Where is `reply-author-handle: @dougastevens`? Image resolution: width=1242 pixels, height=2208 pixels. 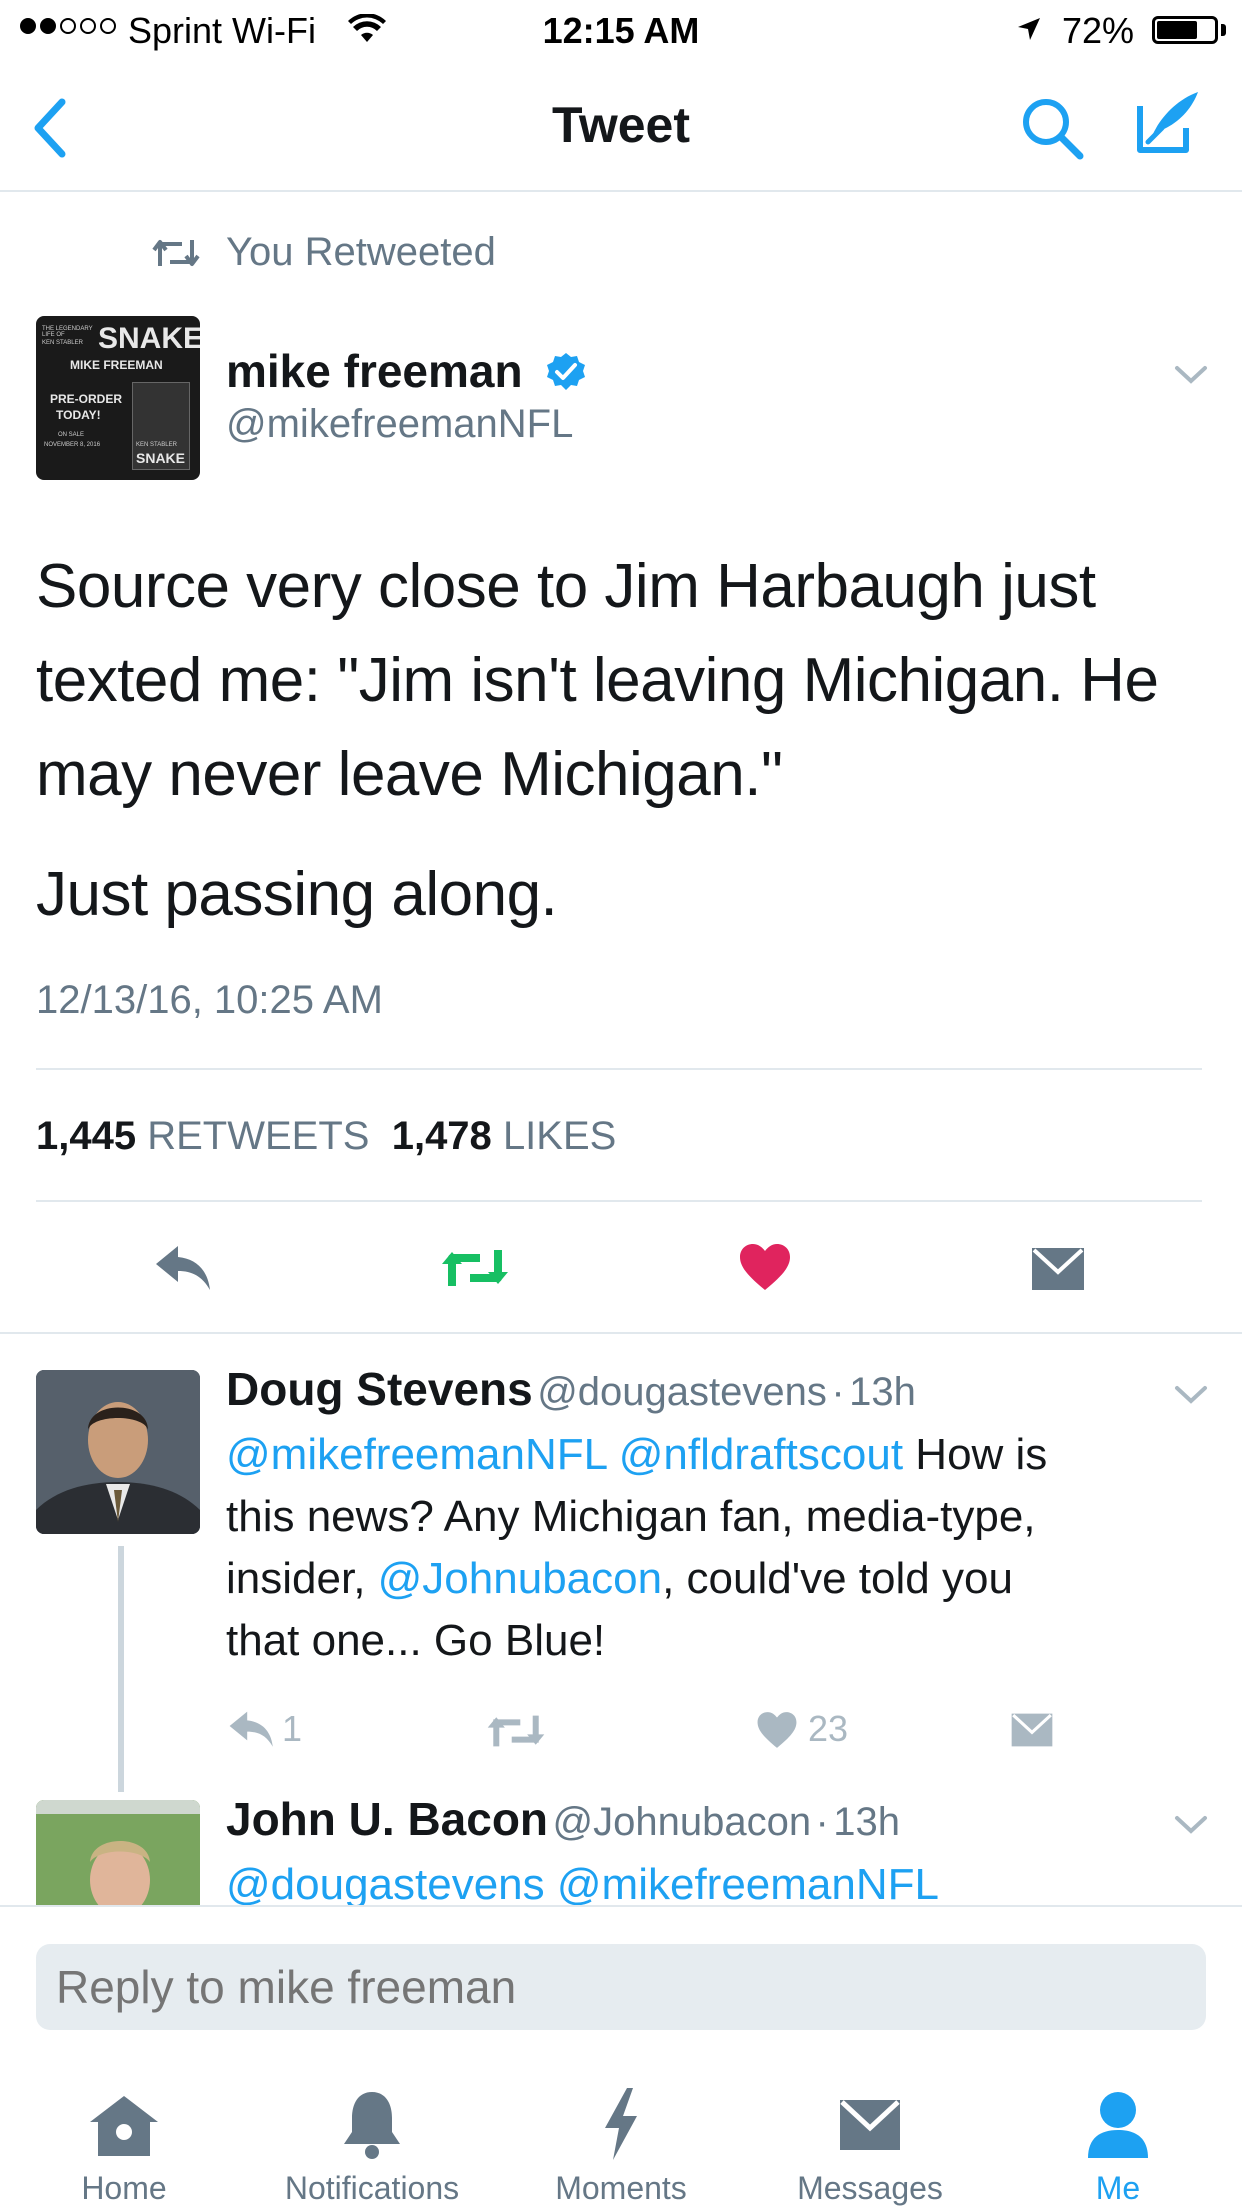
reply-author-handle: @dougastevens is located at coordinates (682, 1392).